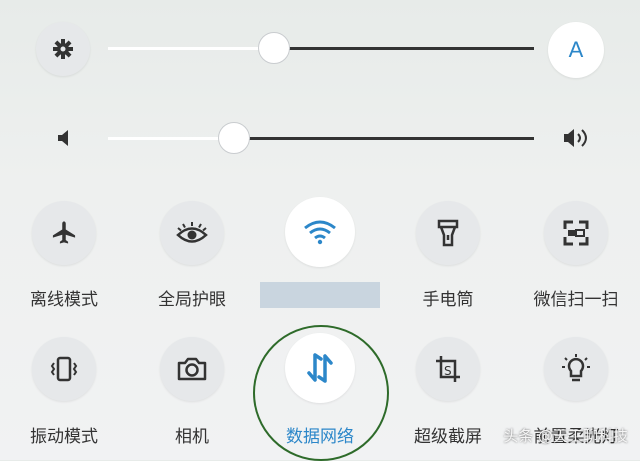  What do you see at coordinates (384, 138) in the screenshot?
I see `volume-track` at bounding box center [384, 138].